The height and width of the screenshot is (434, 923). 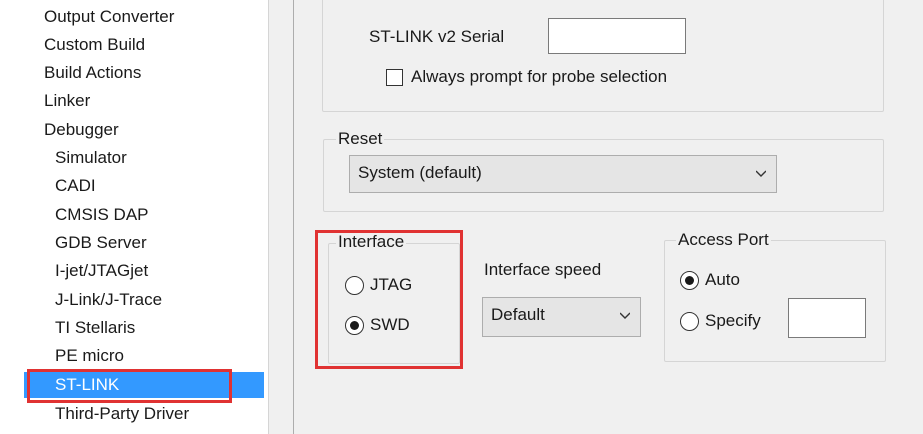 What do you see at coordinates (391, 284) in the screenshot?
I see `jtag-label: JTAG` at bounding box center [391, 284].